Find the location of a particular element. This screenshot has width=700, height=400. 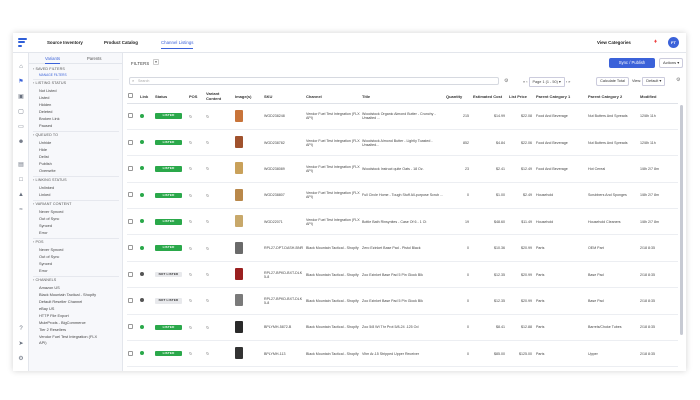

filter-channel-amazon: Amazon US is located at coordinates (49, 287).